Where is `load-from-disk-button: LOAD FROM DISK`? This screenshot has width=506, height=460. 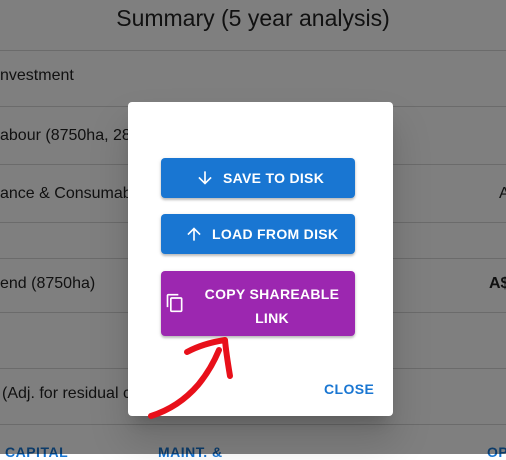 load-from-disk-button: LOAD FROM DISK is located at coordinates (258, 234).